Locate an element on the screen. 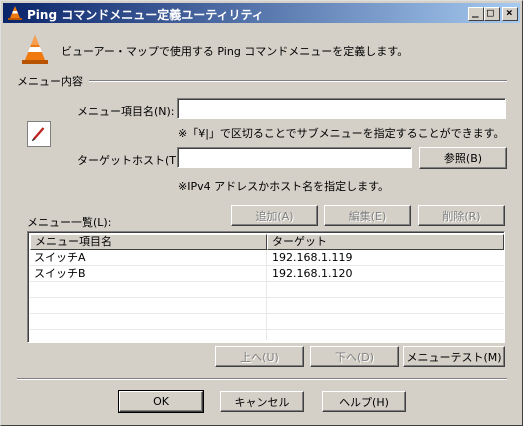  move-up-button: 上へ(U) is located at coordinates (259, 356).